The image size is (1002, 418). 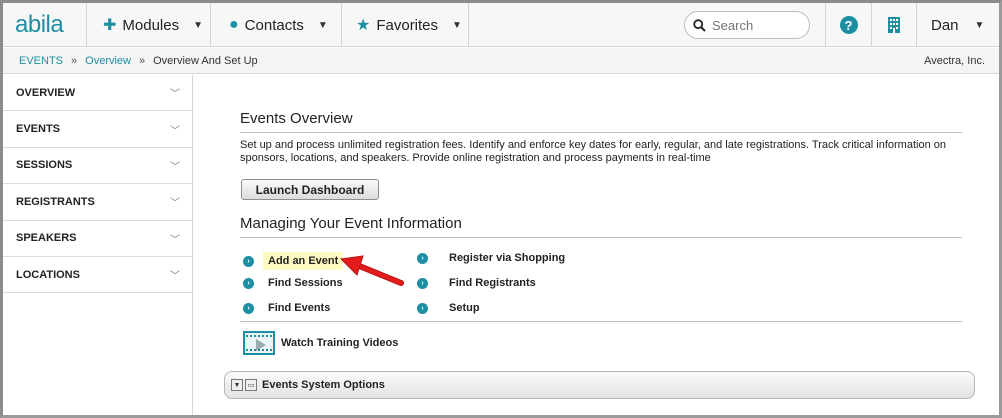 What do you see at coordinates (46, 92) in the screenshot?
I see `sidebar-item-label: OVERVIEW` at bounding box center [46, 92].